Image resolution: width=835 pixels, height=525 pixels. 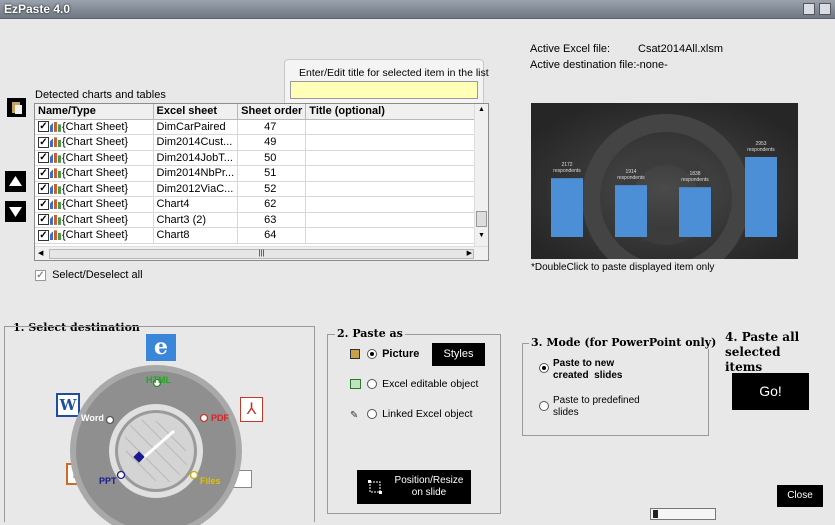 What do you see at coordinates (210, 481) in the screenshot?
I see `dest-files-label: Files` at bounding box center [210, 481].